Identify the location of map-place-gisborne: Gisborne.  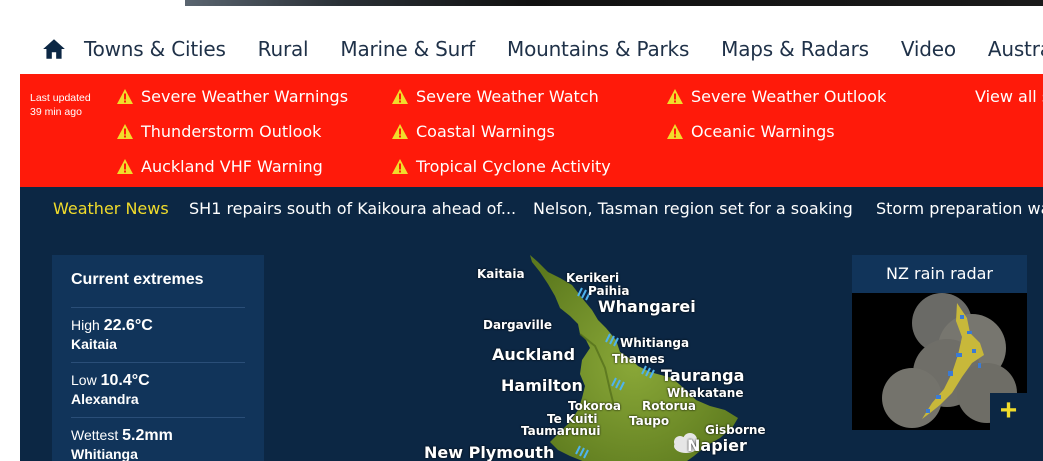
(735, 430).